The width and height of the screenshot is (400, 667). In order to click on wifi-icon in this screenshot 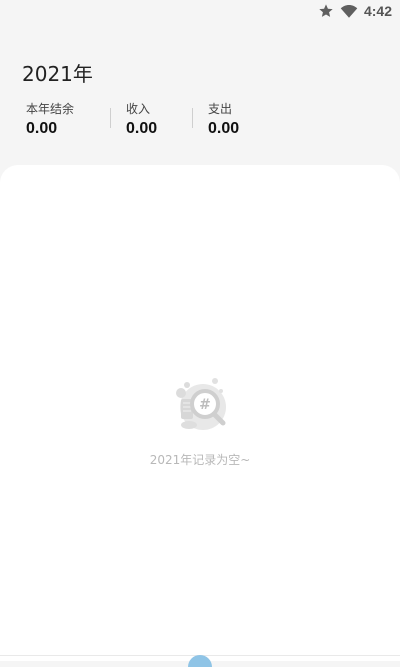, I will do `click(349, 11)`.